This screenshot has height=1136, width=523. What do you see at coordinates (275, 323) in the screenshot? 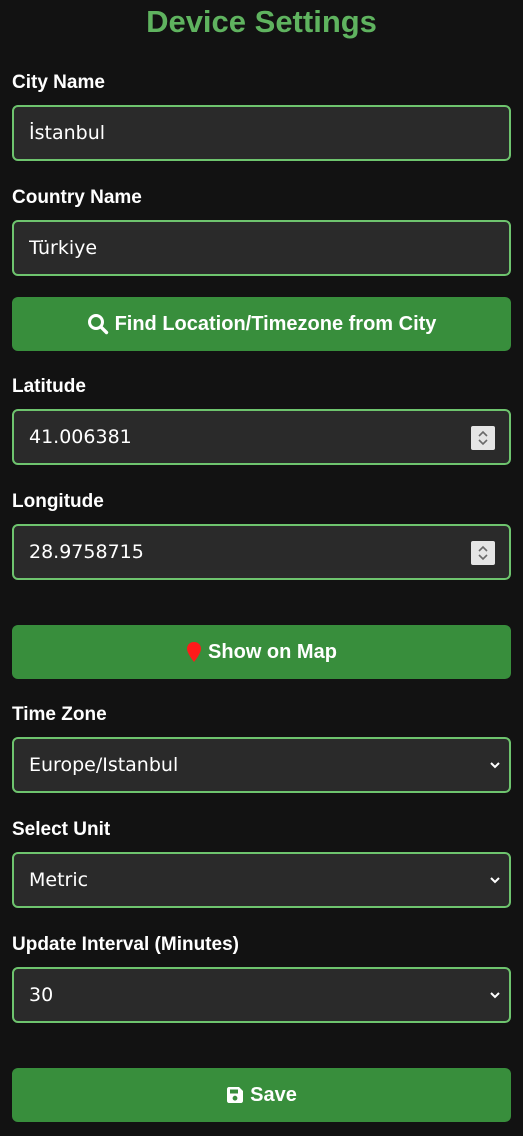
I see `find-location-button-label: Find Location/Timezone from City` at bounding box center [275, 323].